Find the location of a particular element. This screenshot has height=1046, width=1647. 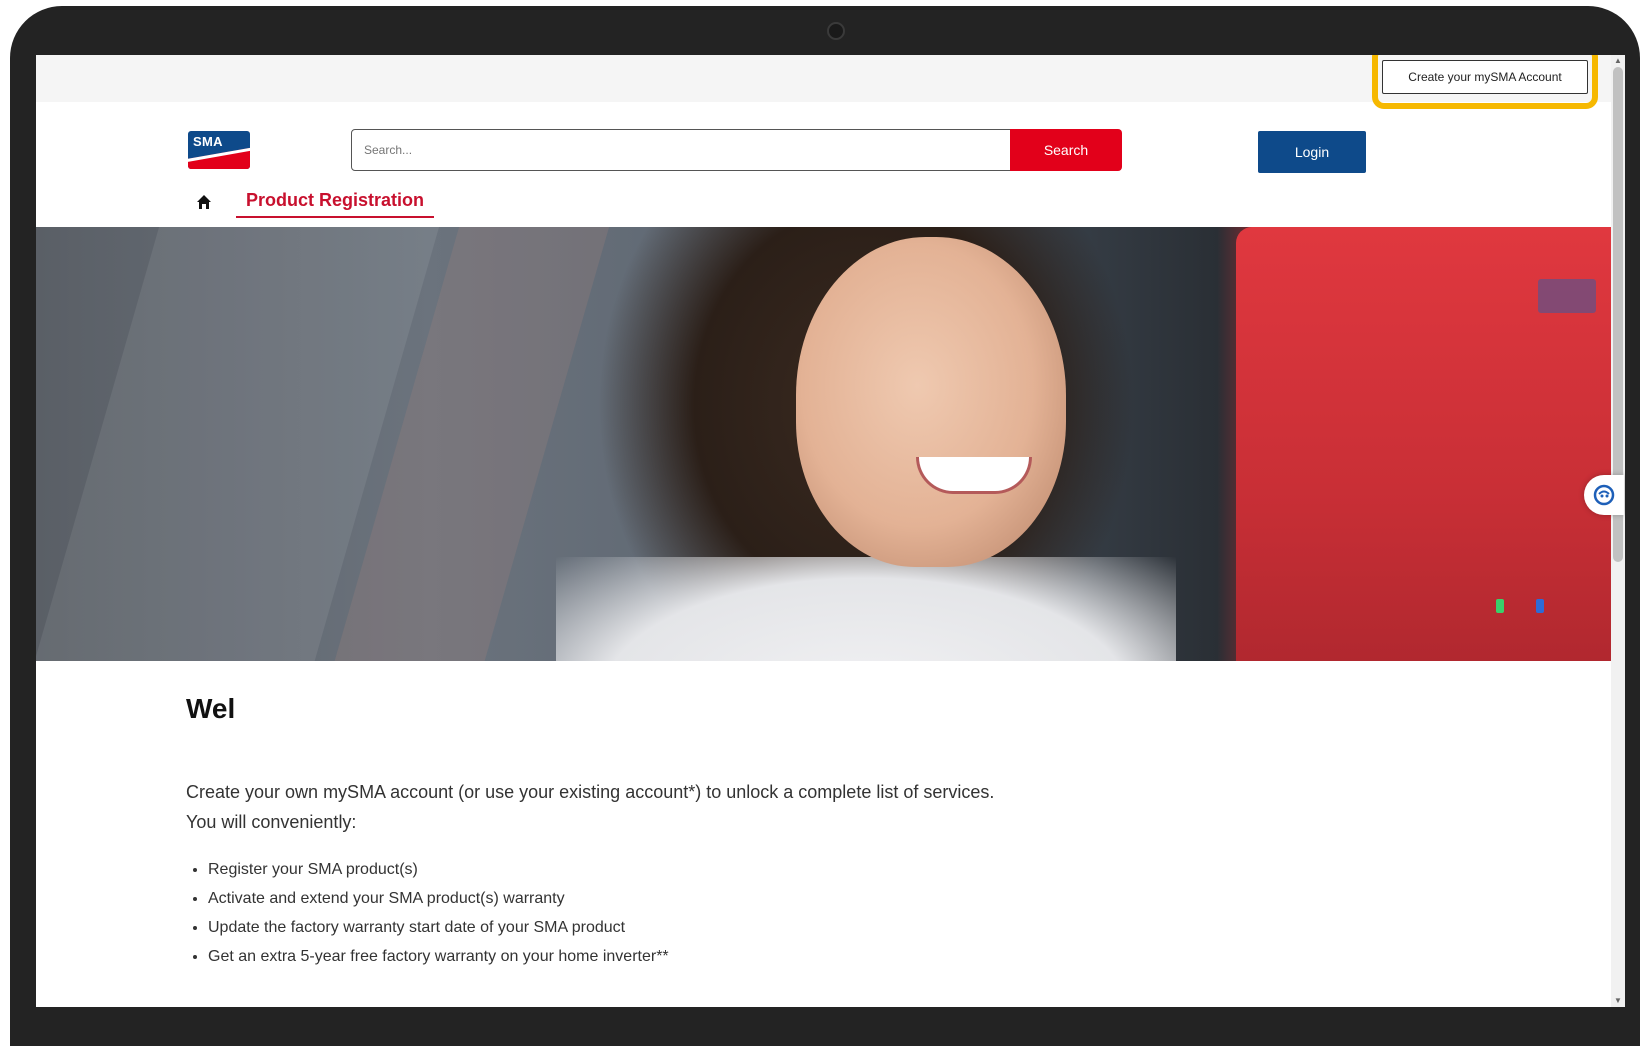

search-button: Search is located at coordinates (1066, 150).